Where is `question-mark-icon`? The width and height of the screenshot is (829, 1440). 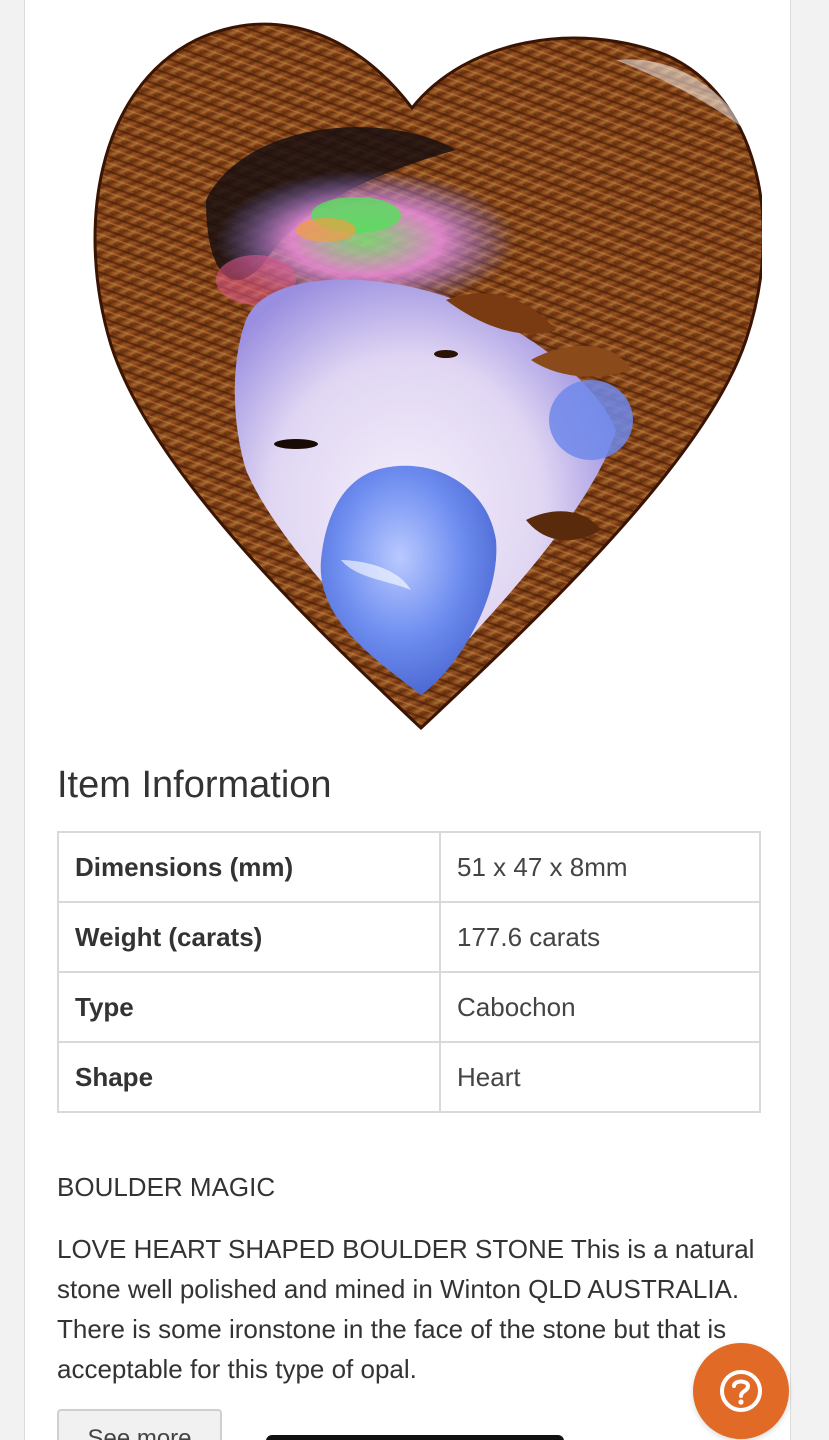
question-mark-icon is located at coordinates (741, 1391).